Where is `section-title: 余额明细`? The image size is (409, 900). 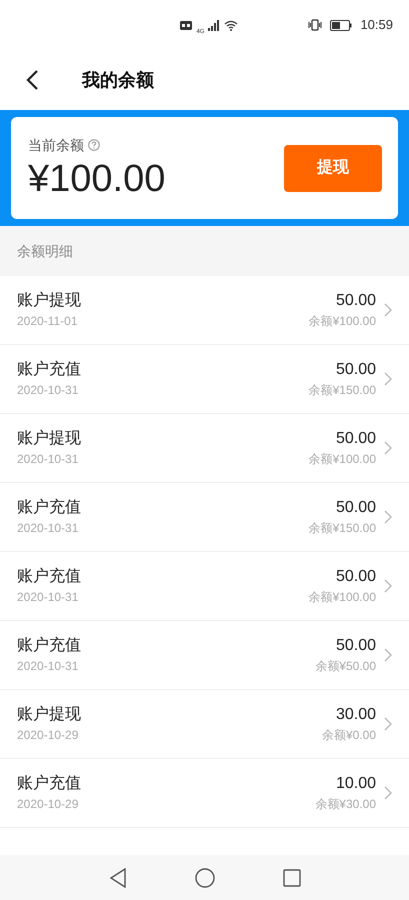
section-title: 余额明细 is located at coordinates (45, 251).